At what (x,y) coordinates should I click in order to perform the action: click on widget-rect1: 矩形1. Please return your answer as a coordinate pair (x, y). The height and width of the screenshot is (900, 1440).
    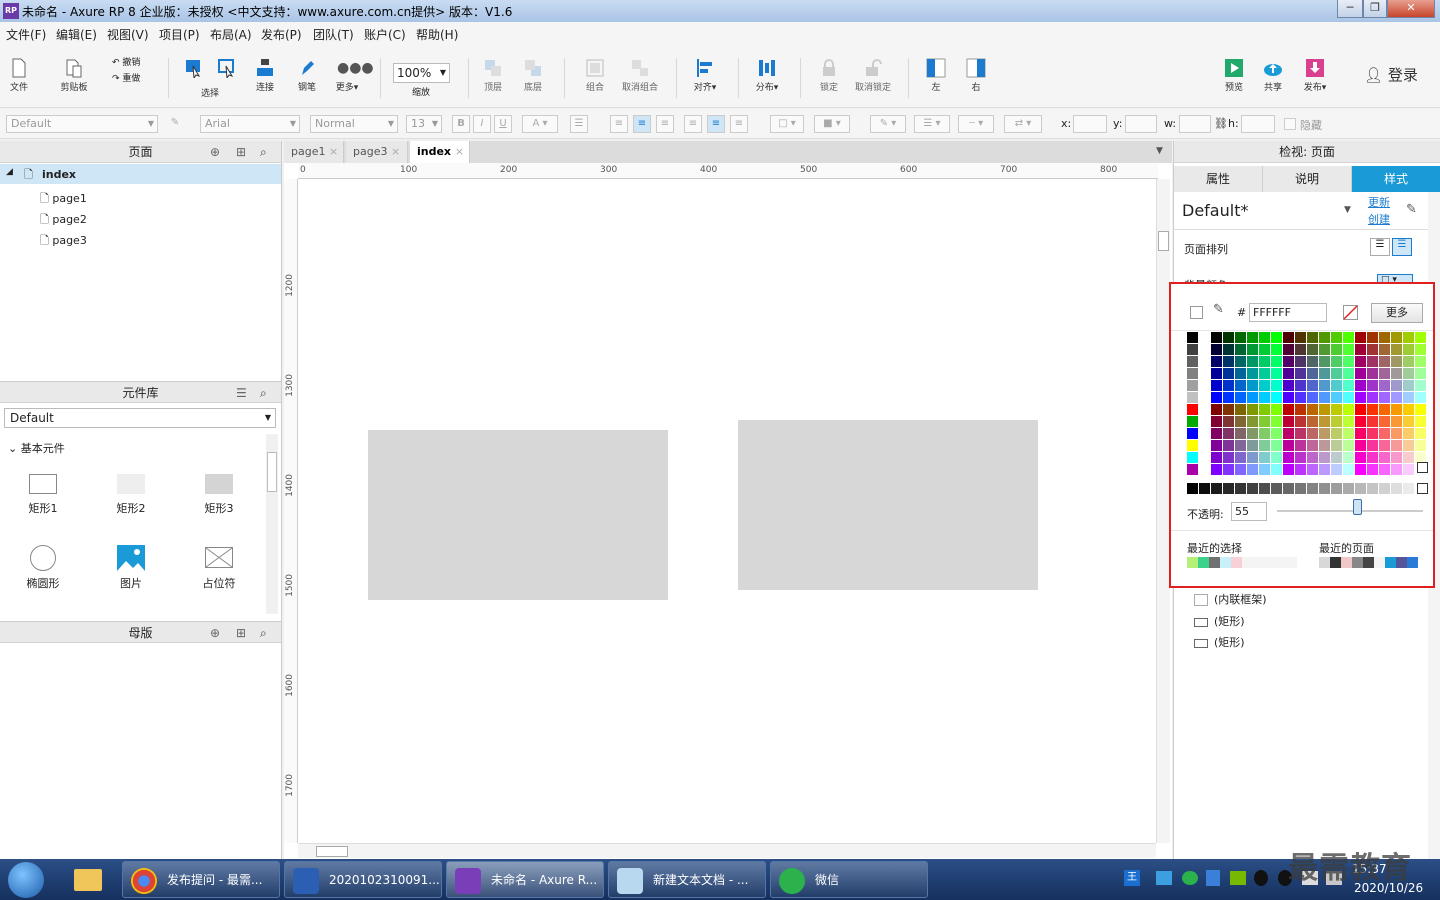
    Looking at the image, I should click on (43, 495).